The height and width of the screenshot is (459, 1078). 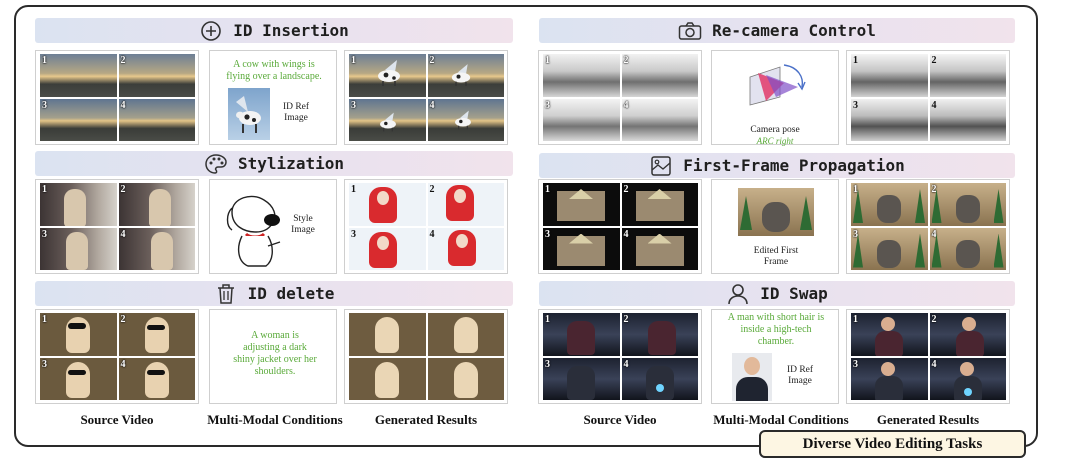 I want to click on image-frame-icon, so click(x=661, y=166).